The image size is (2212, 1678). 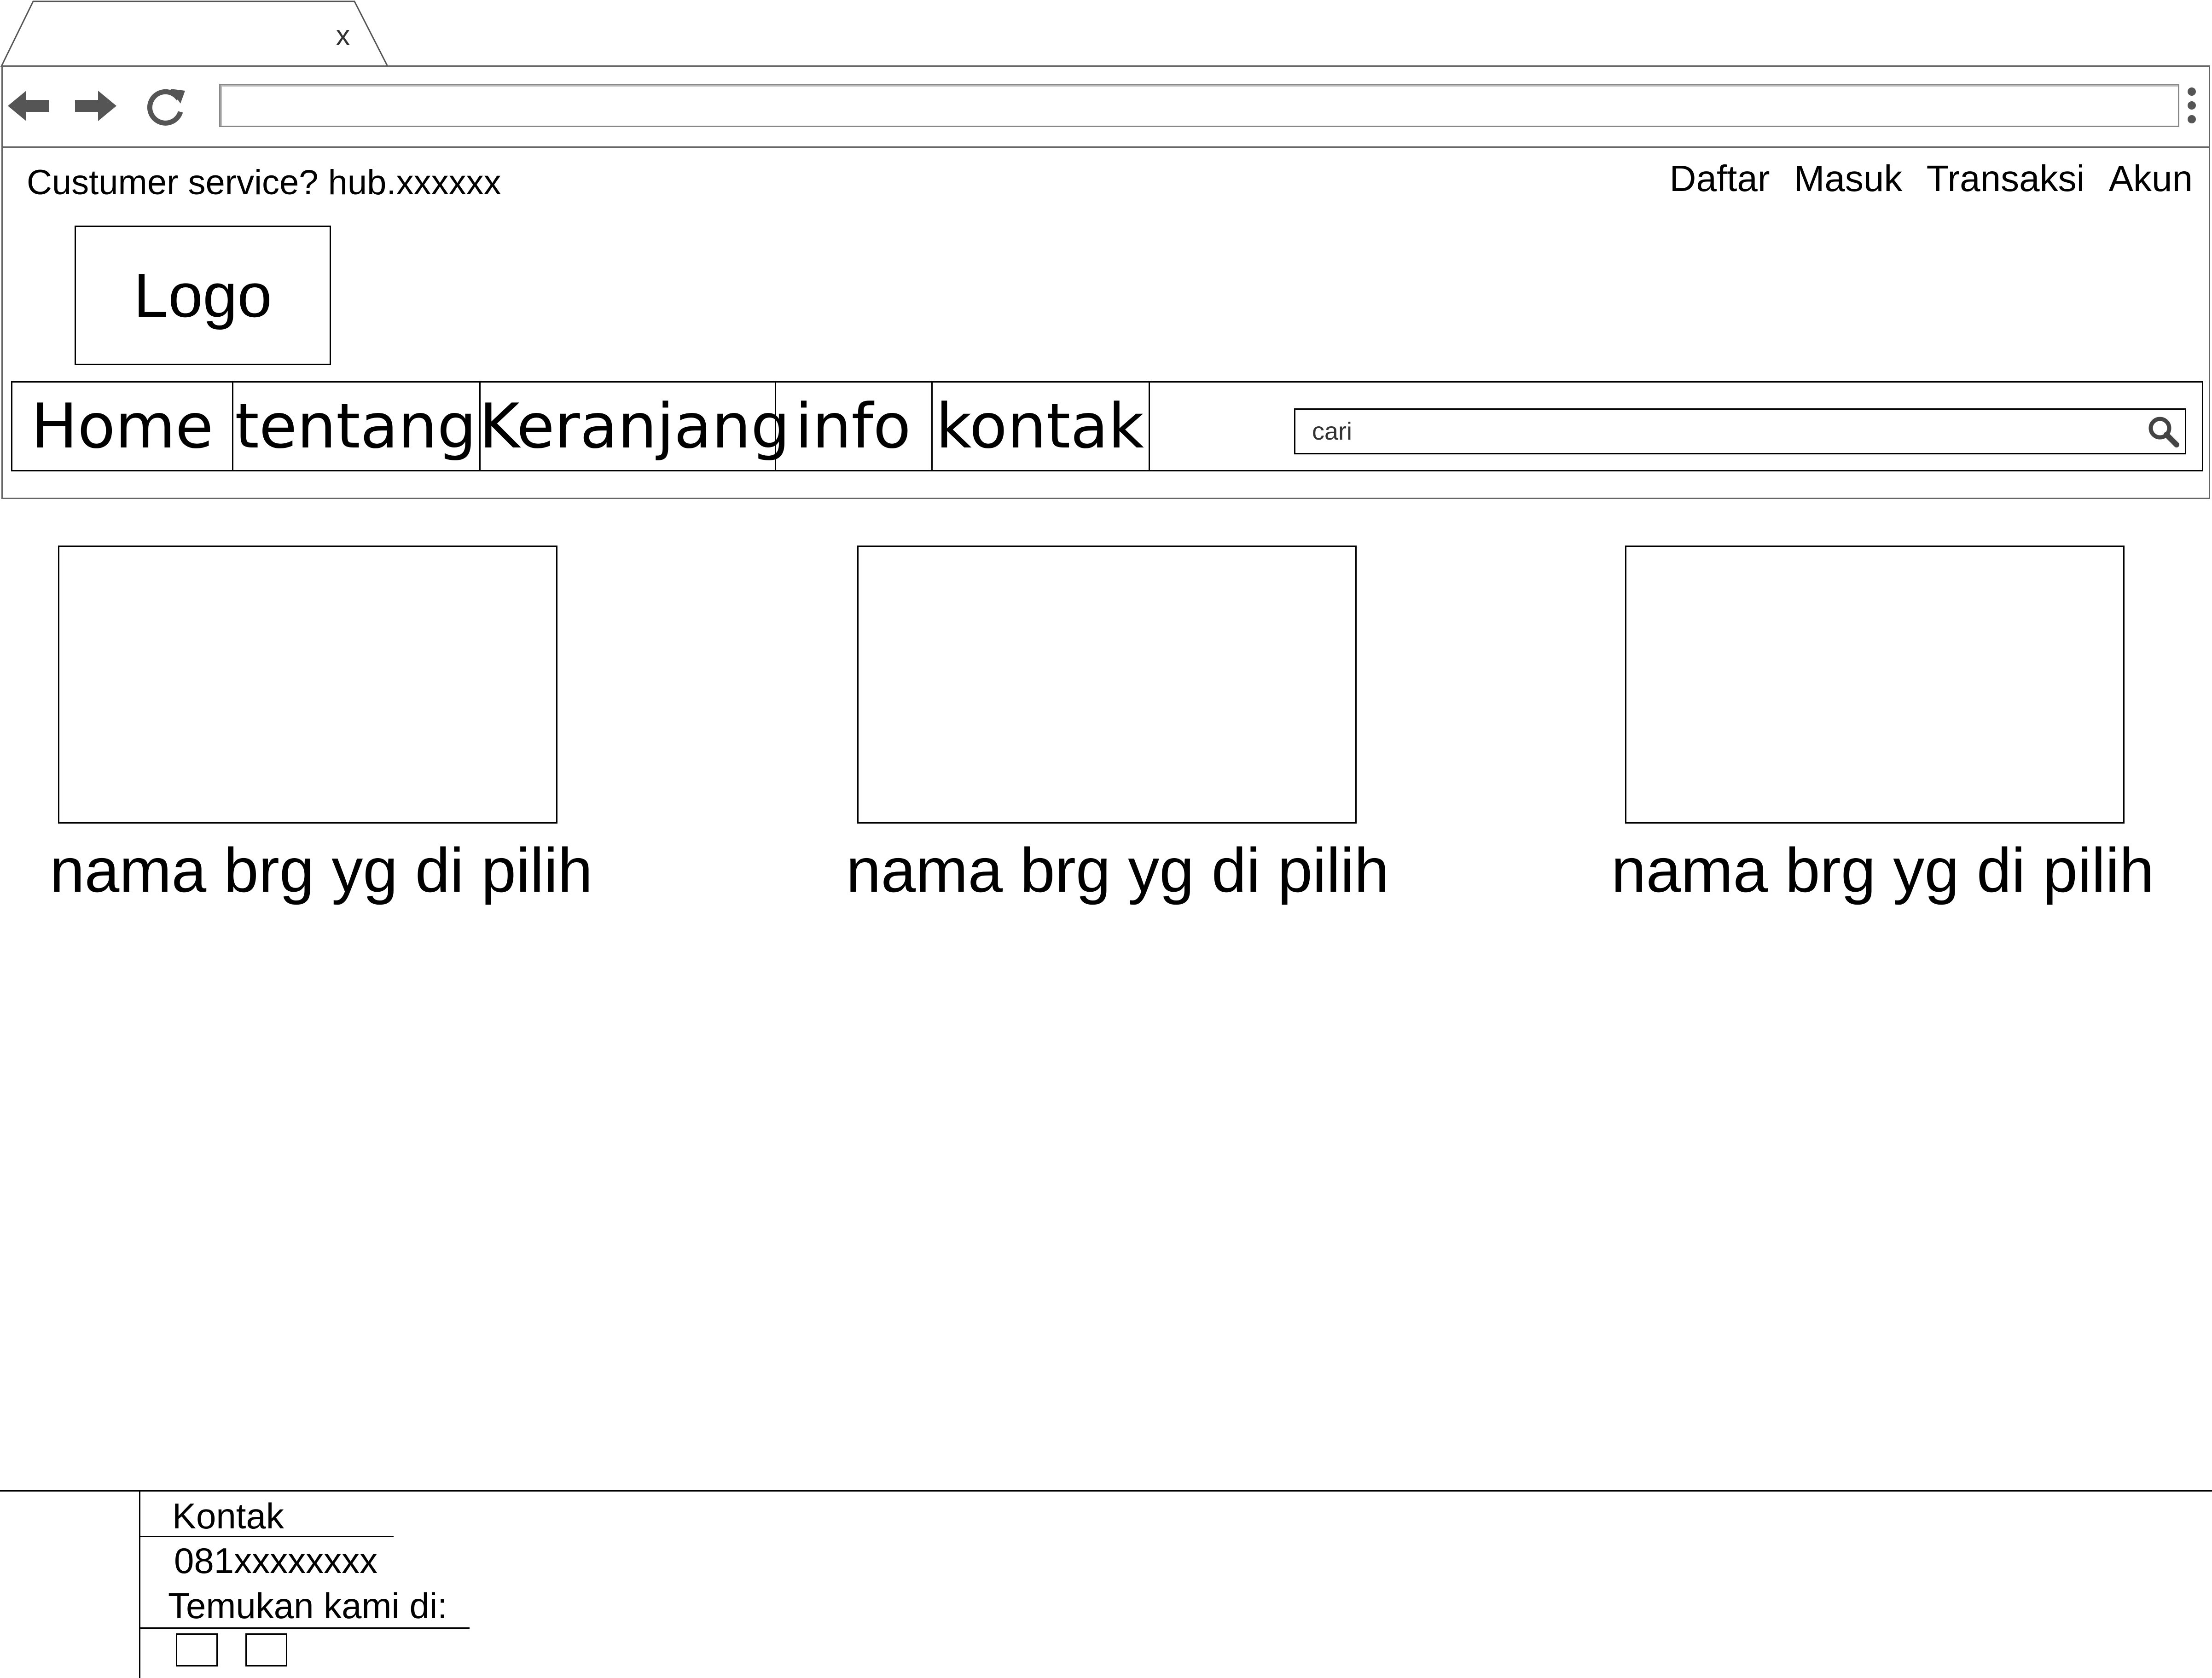 I want to click on toolbar-divider, so click(x=1106, y=147).